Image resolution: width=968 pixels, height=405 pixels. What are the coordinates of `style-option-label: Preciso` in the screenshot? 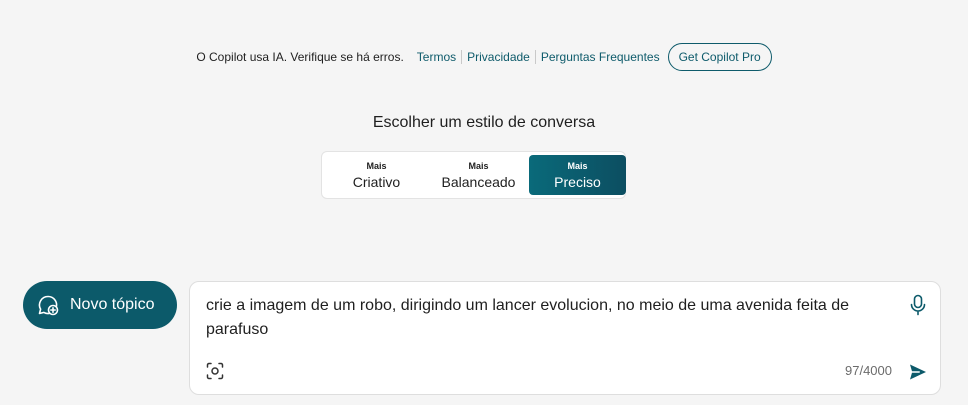 It's located at (577, 181).